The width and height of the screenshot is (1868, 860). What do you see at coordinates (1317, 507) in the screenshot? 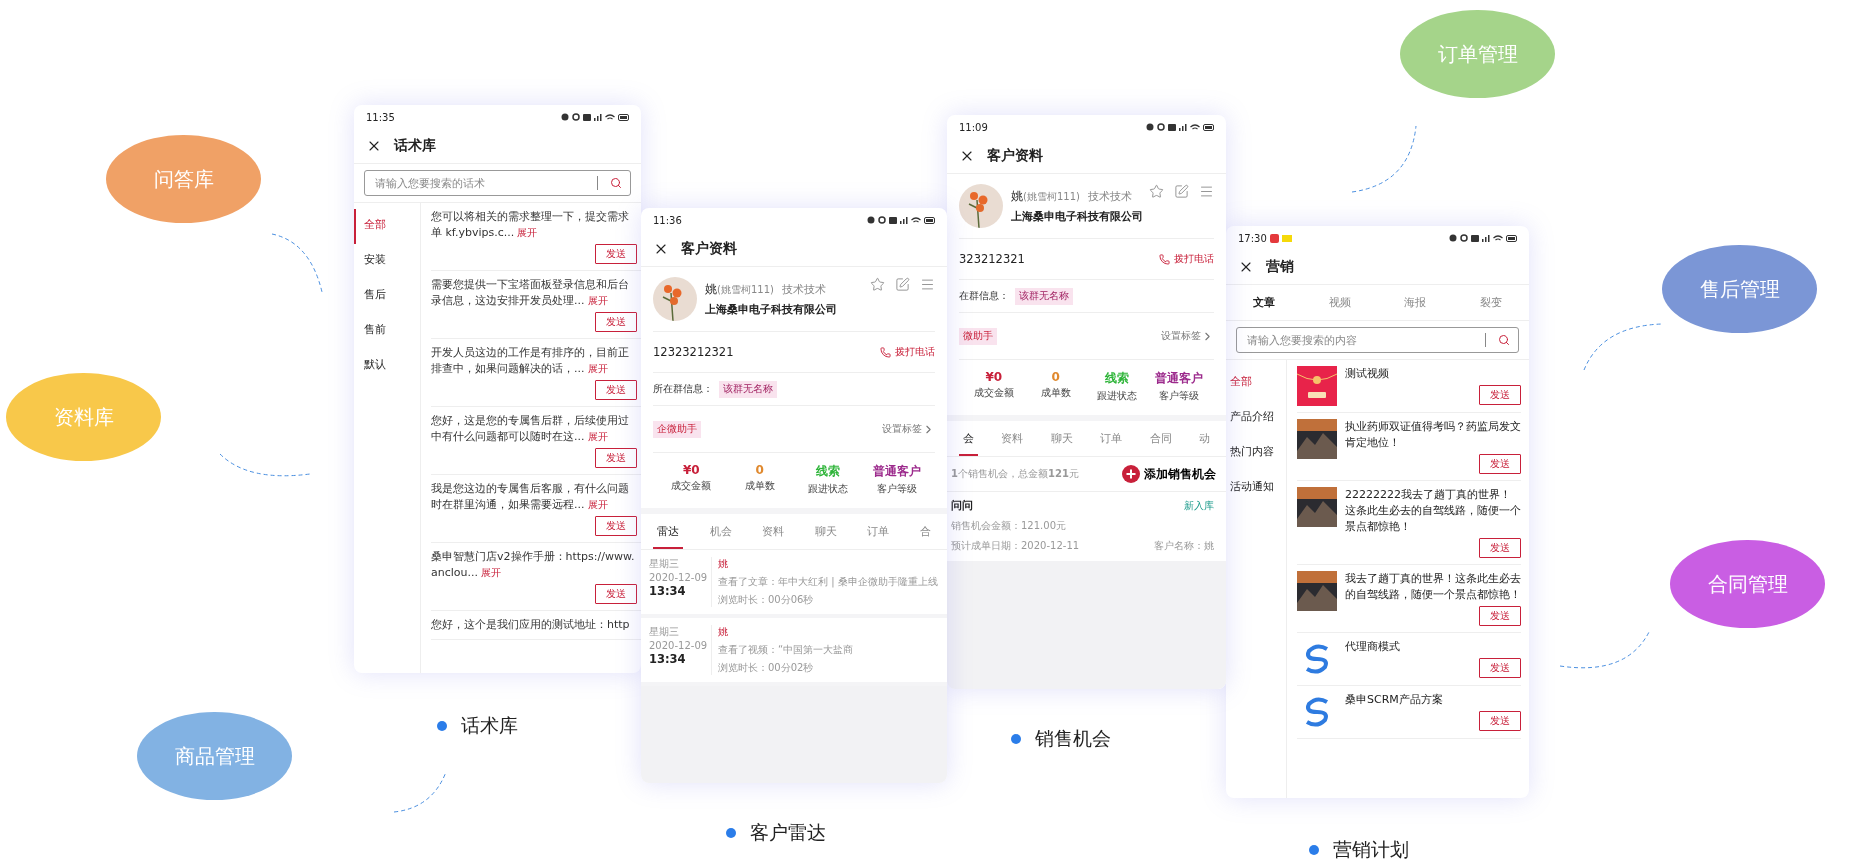
I see `photo-placeholder` at bounding box center [1317, 507].